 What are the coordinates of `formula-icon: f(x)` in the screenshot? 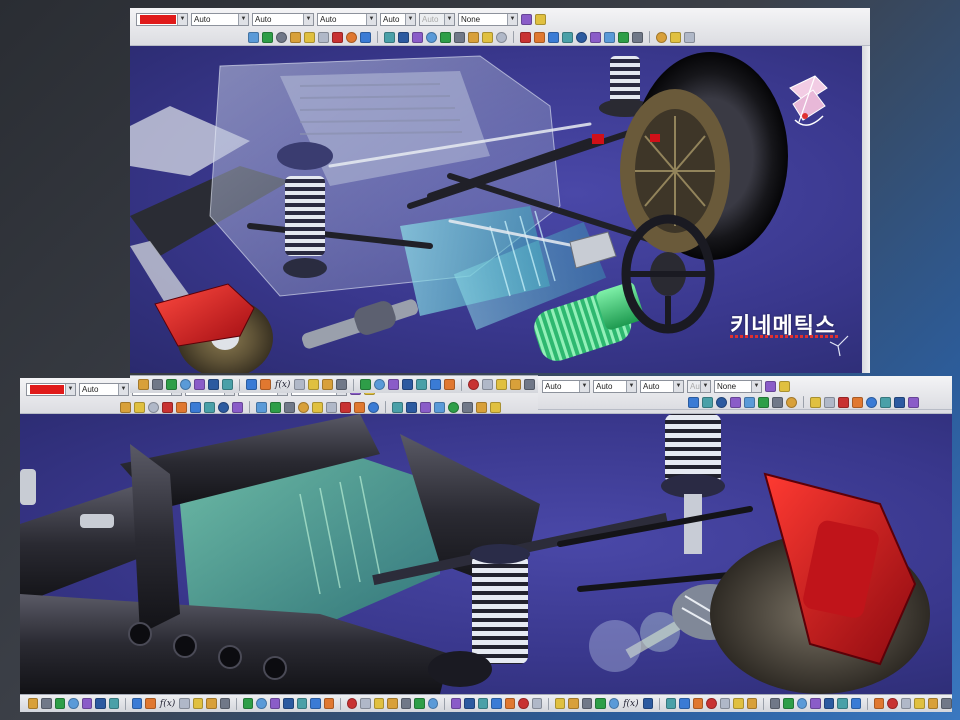 It's located at (167, 704).